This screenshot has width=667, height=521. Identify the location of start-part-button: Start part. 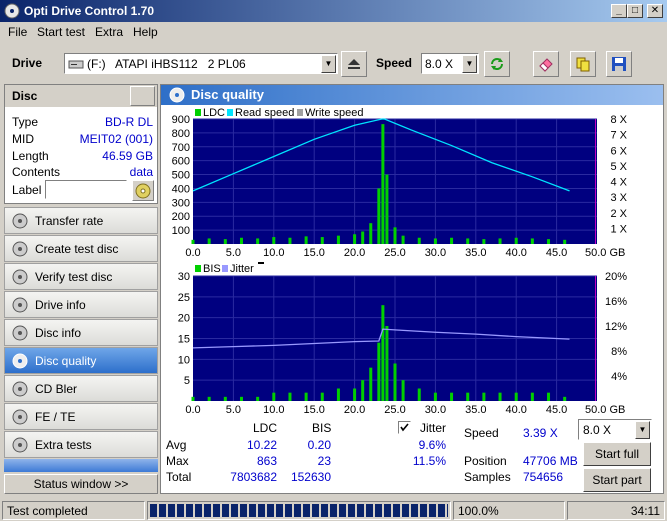
(617, 480).